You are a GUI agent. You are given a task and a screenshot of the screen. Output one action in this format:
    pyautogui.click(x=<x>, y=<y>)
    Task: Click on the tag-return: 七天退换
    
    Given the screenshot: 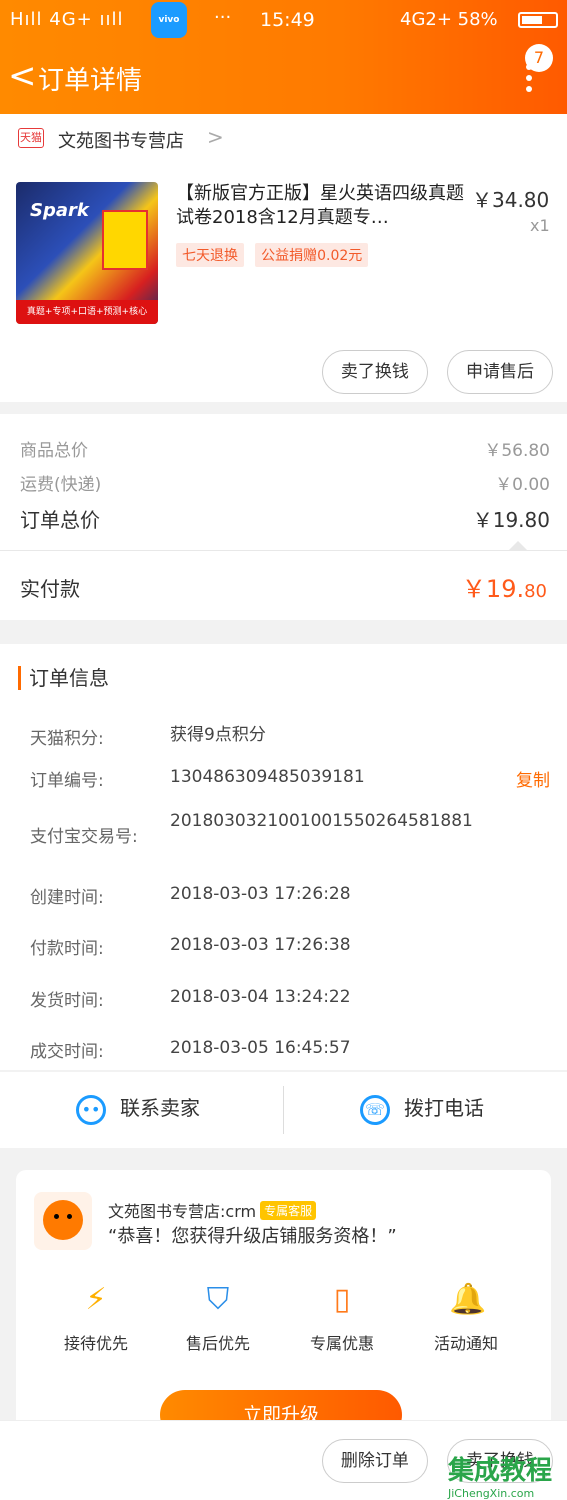 What is the action you would take?
    pyautogui.click(x=210, y=255)
    